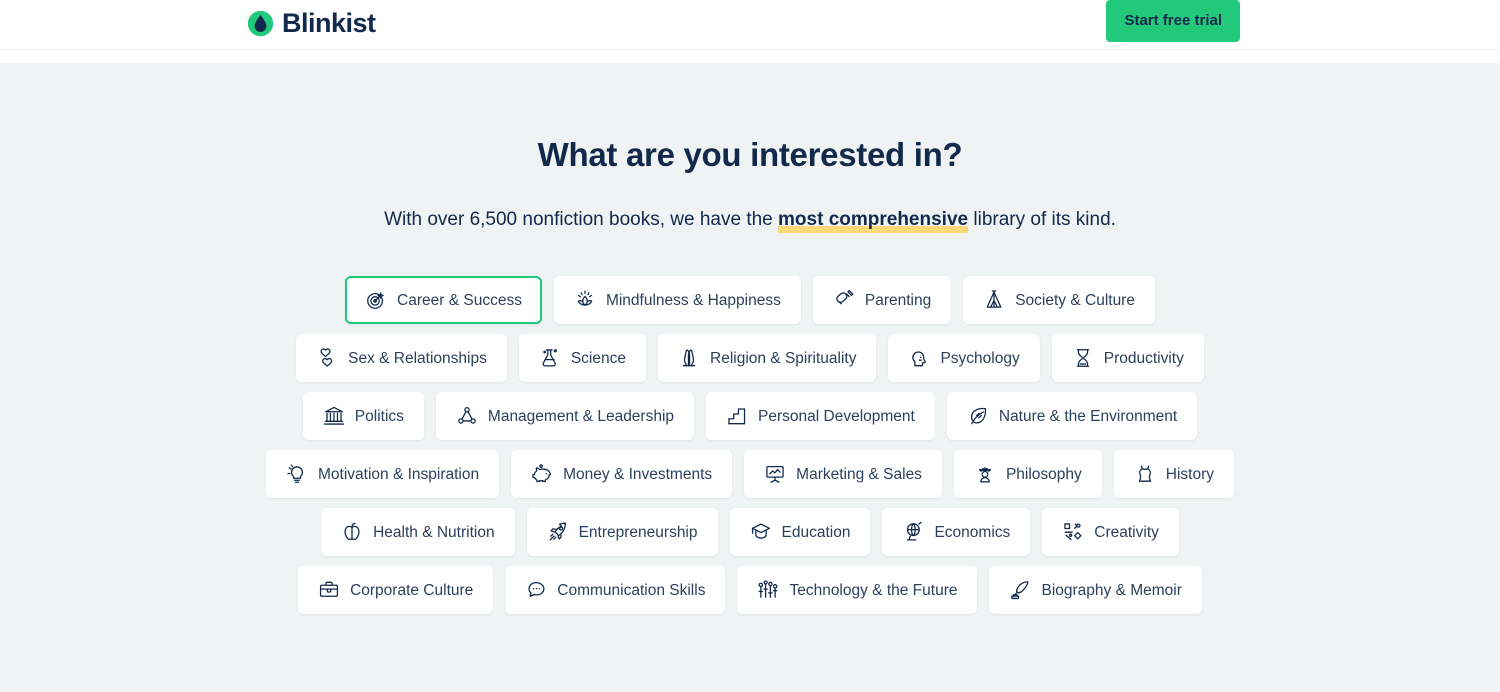  Describe the element at coordinates (750, 154) in the screenshot. I see `page-title: What are you interested in?` at that location.